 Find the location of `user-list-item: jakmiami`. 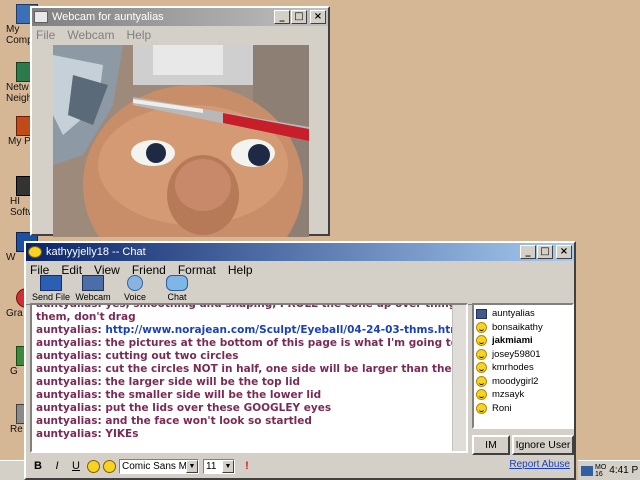

user-list-item: jakmiami is located at coordinates (523, 341).